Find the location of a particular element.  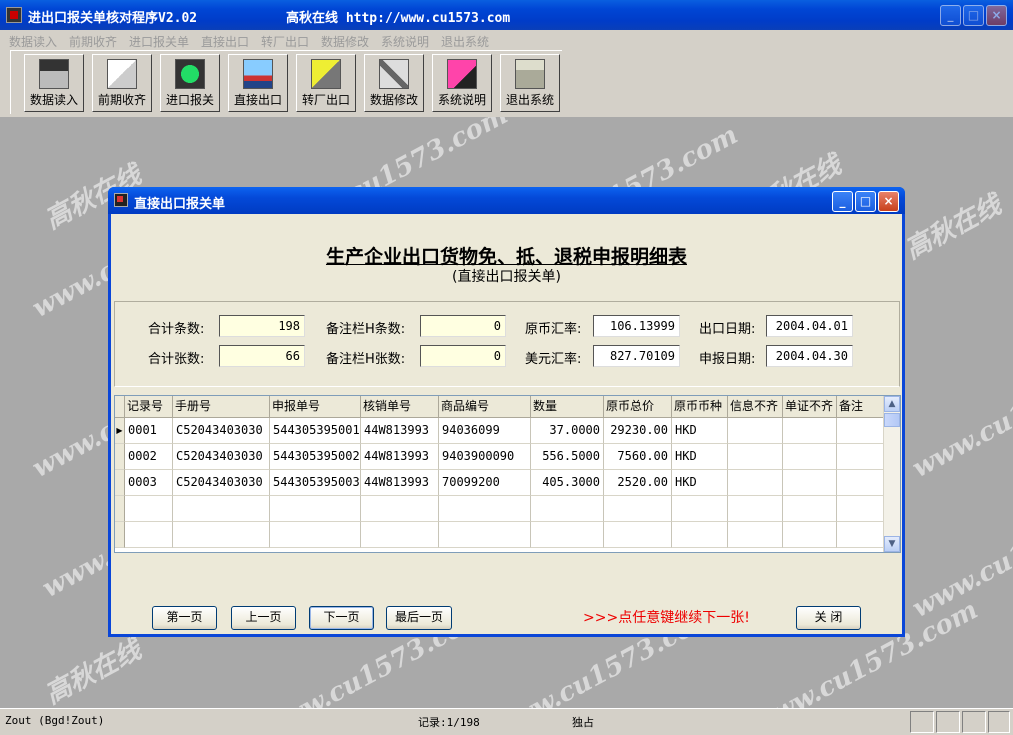

table-cell: 70099200 is located at coordinates (485, 483).